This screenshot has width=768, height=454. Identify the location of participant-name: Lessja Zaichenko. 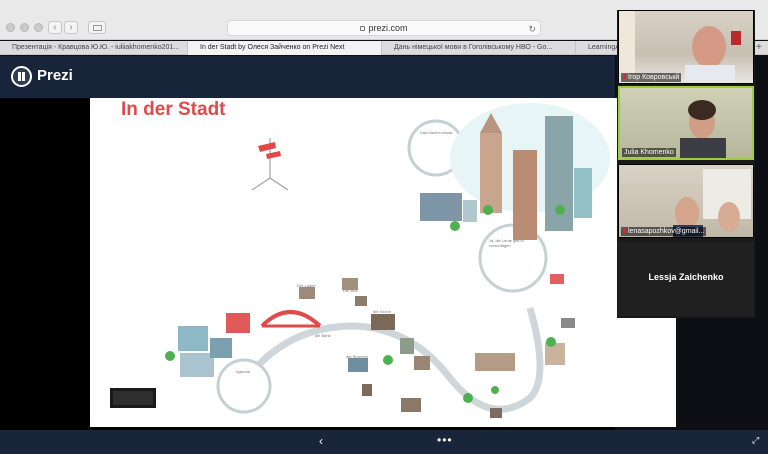
(686, 277).